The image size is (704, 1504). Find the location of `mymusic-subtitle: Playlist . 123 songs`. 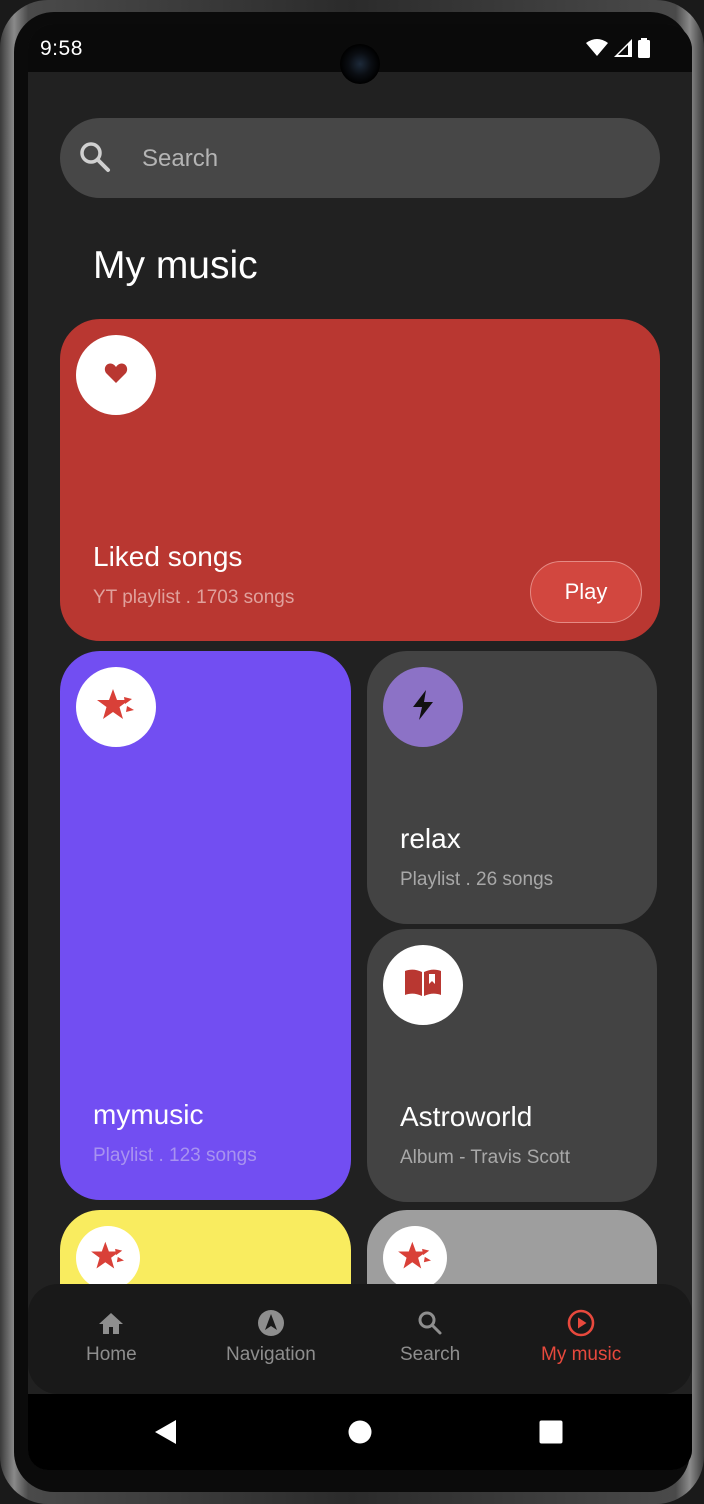

mymusic-subtitle: Playlist . 123 songs is located at coordinates (175, 1155).